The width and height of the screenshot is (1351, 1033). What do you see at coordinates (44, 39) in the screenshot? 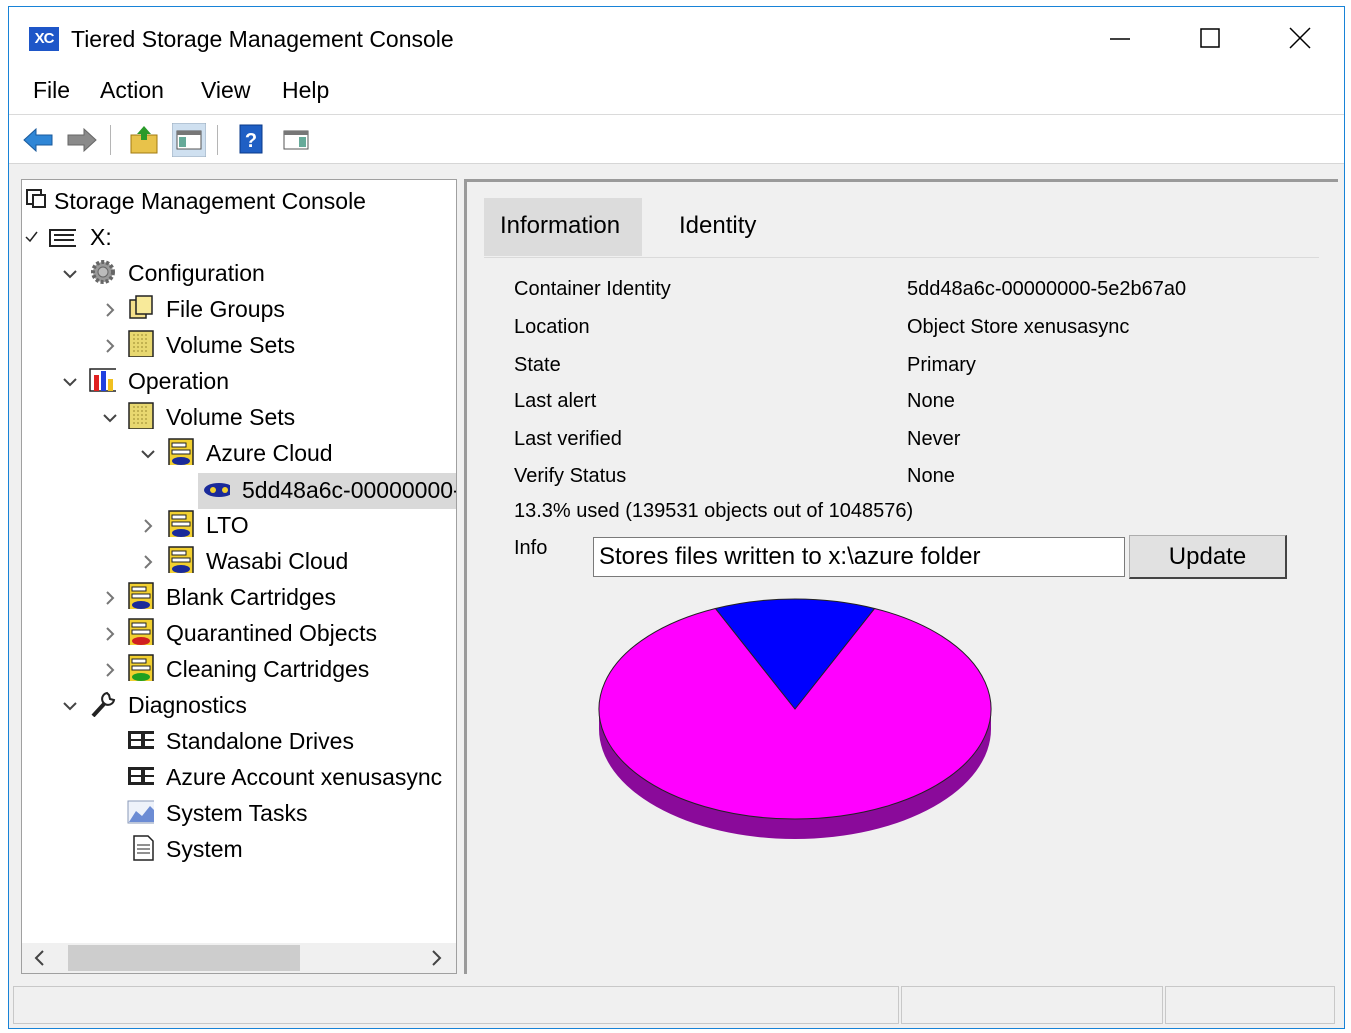
I see `app-logo-icon: XC` at bounding box center [44, 39].